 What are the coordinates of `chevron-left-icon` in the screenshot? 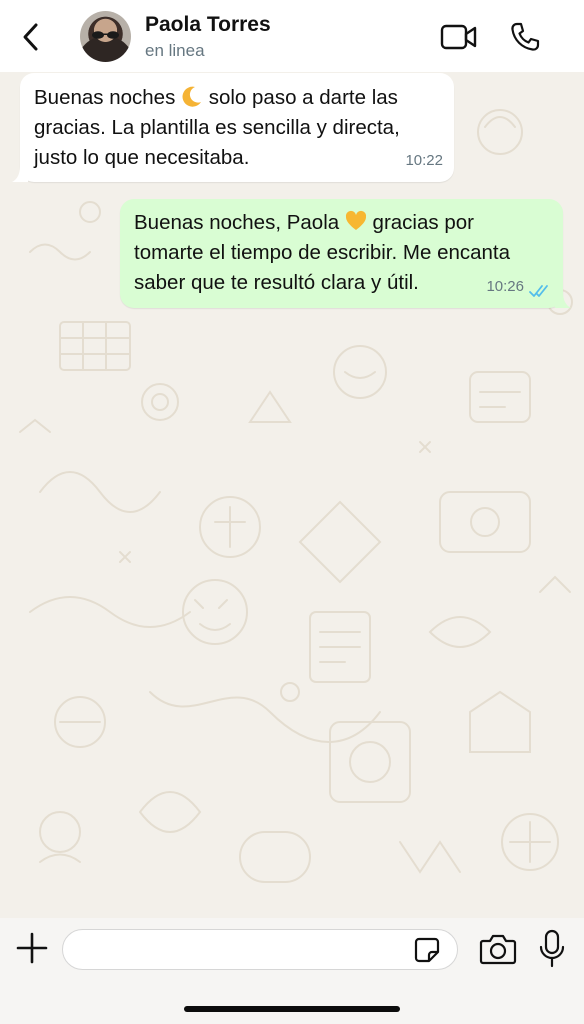 It's located at (30, 37).